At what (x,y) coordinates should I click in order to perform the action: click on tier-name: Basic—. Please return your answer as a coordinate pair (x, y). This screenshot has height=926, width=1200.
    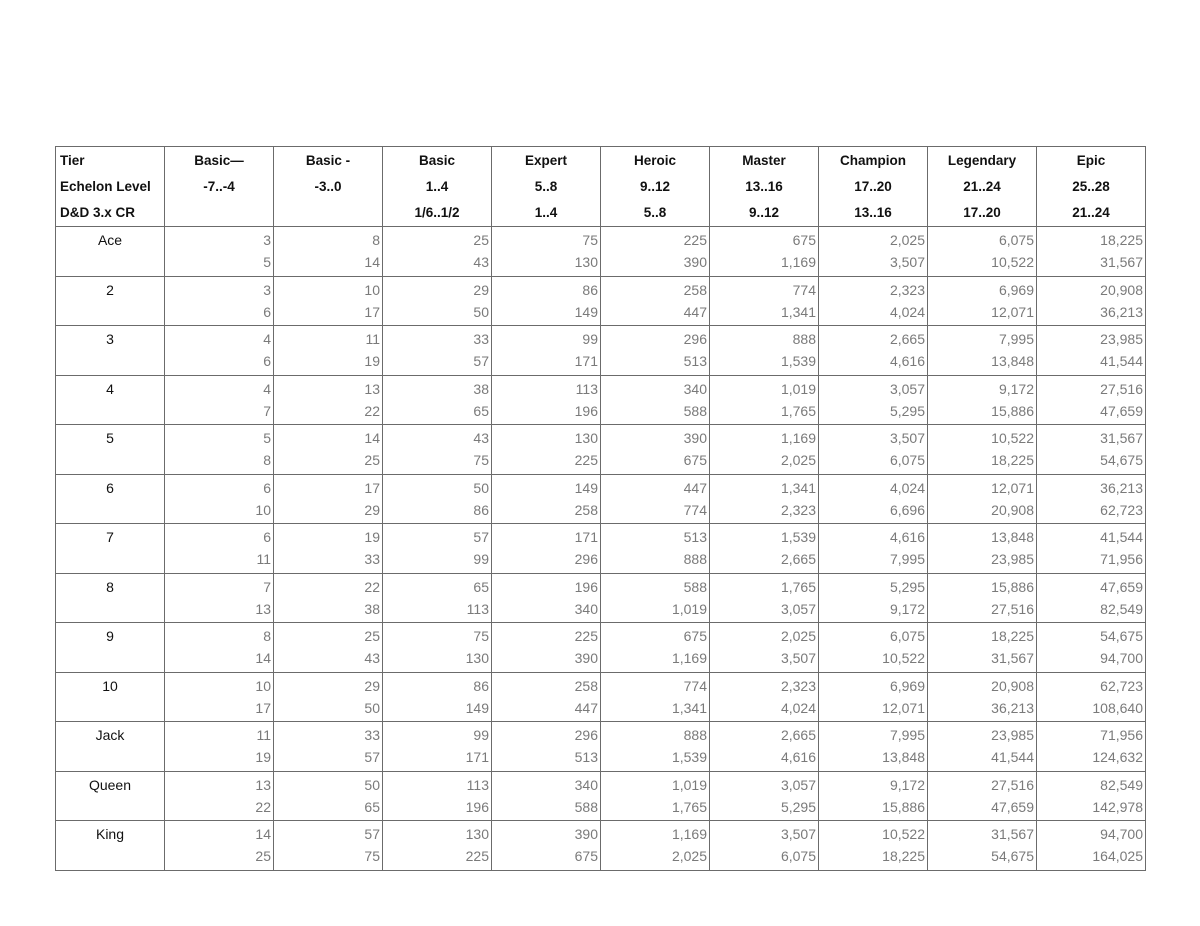
    Looking at the image, I should click on (219, 160).